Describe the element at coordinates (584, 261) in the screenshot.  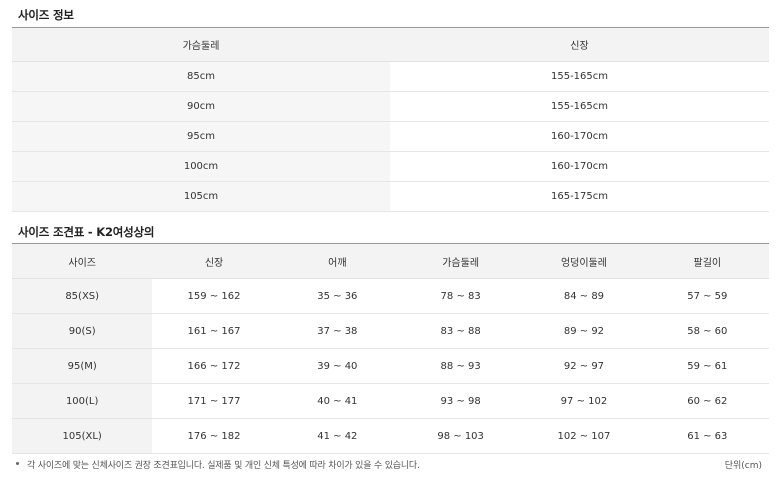
I see `header-hip: 엉덩이둘레` at that location.